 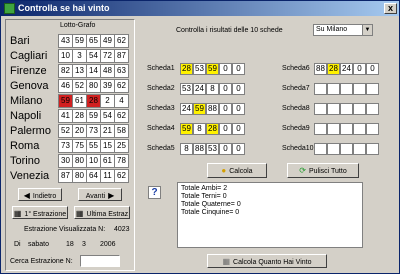 I want to click on wheel-number: 48, so click(x=107, y=71).